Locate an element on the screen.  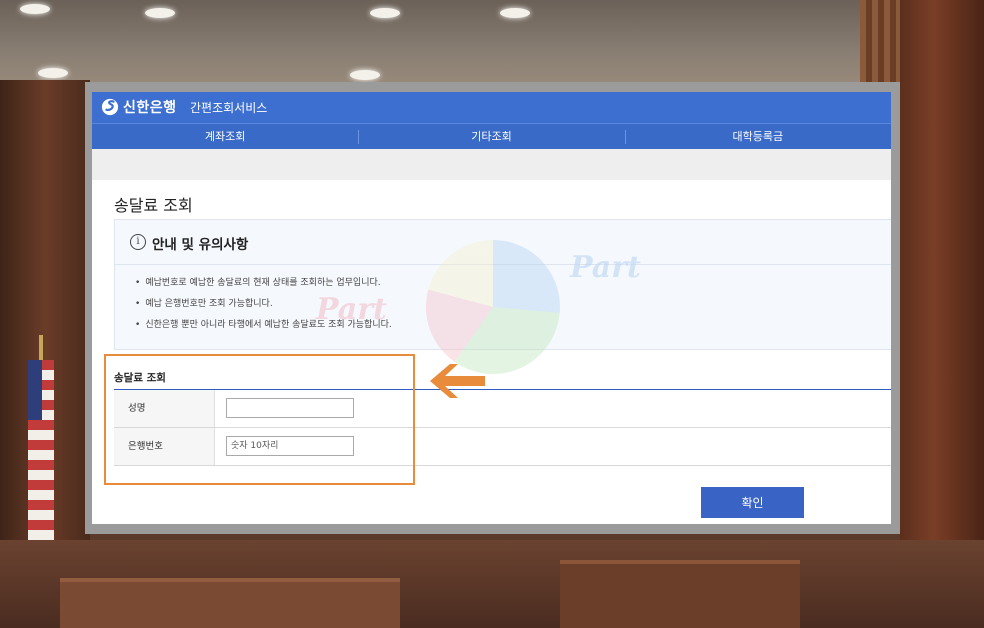
courtroom-bench is located at coordinates (230, 603).